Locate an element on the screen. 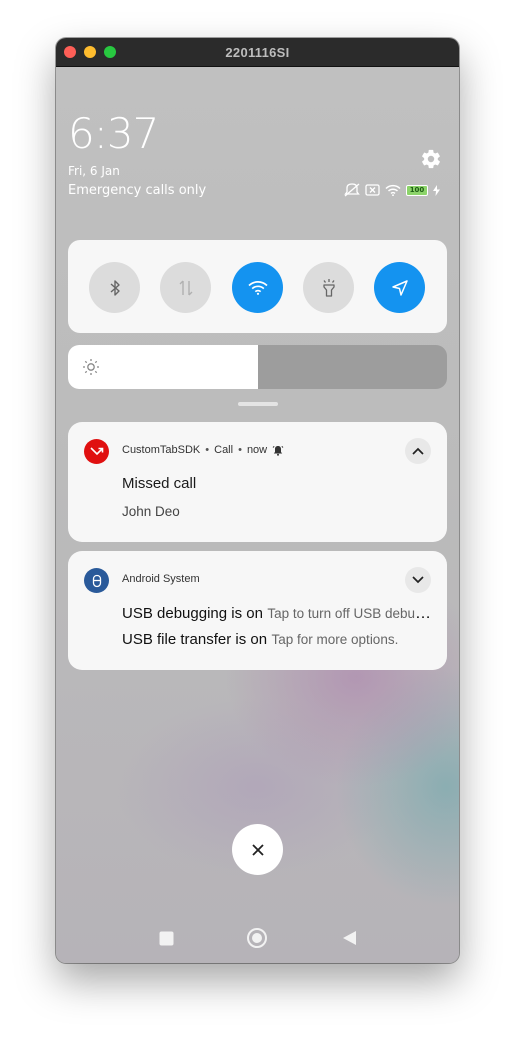  app-name: Android System is located at coordinates (161, 579).